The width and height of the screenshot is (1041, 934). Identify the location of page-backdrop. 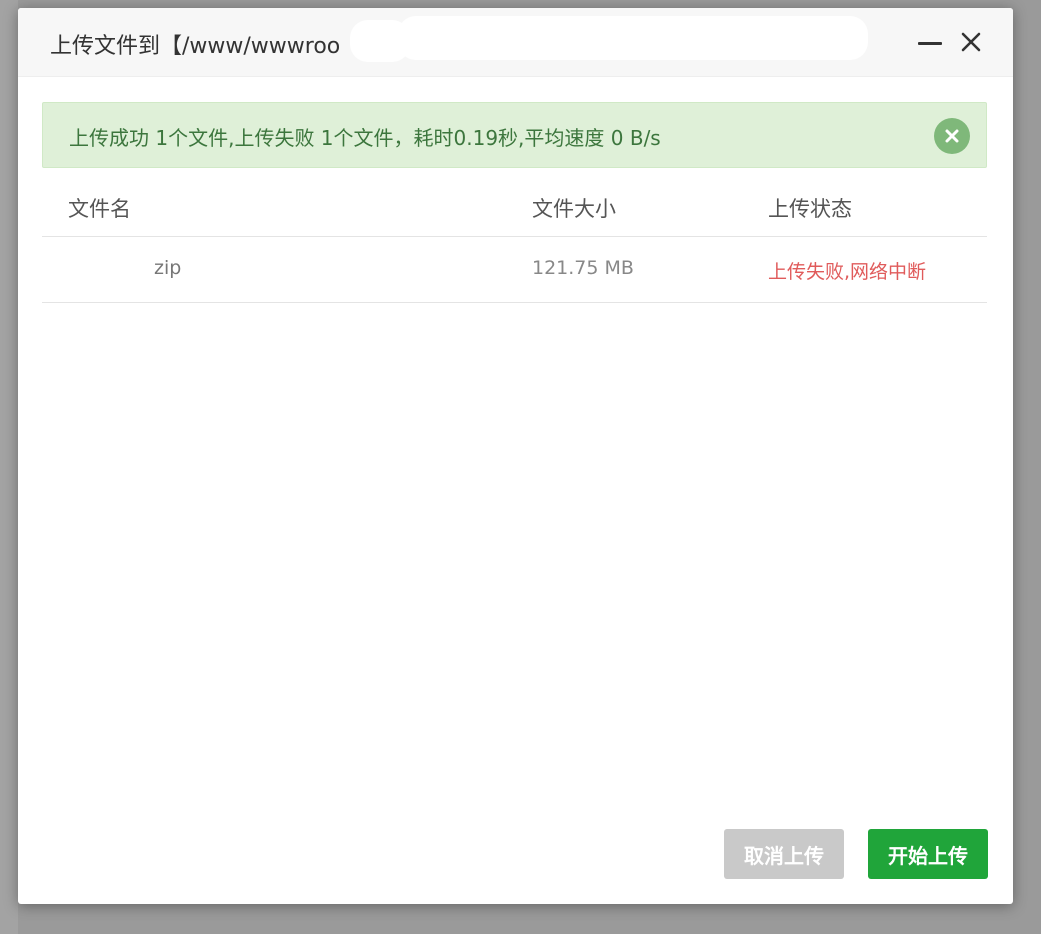
(9, 467).